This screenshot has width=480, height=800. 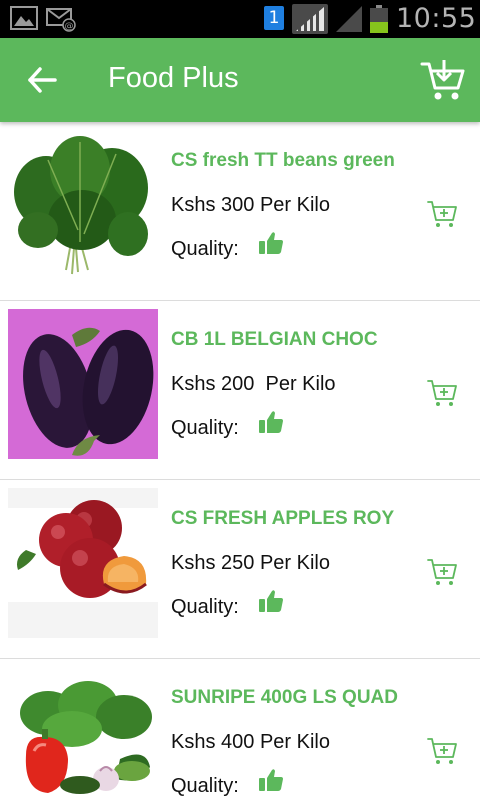 What do you see at coordinates (173, 78) in the screenshot?
I see `page-title: Food Plus` at bounding box center [173, 78].